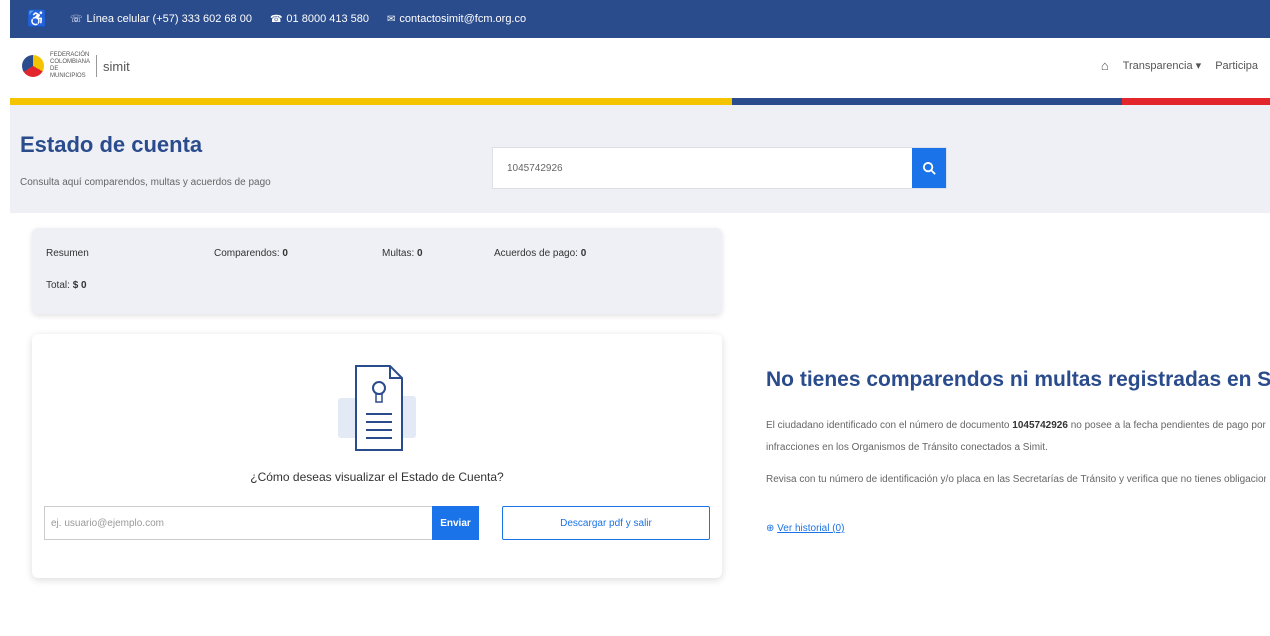 This screenshot has width=1270, height=636. What do you see at coordinates (239, 523) in the screenshot?
I see `email-field: ej. usuario@ejemplo.com` at bounding box center [239, 523].